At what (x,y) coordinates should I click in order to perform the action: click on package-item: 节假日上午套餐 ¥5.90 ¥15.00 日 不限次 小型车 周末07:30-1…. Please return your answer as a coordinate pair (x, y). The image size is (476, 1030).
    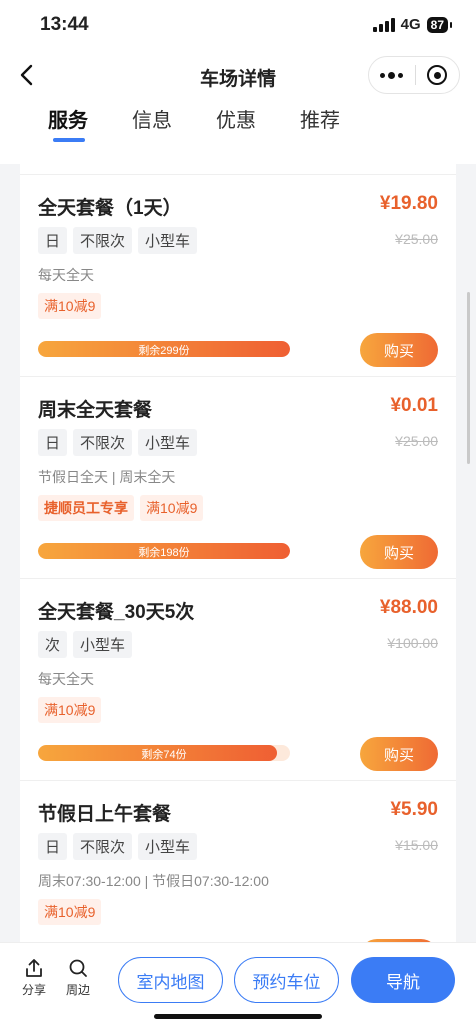
    Looking at the image, I should click on (238, 861).